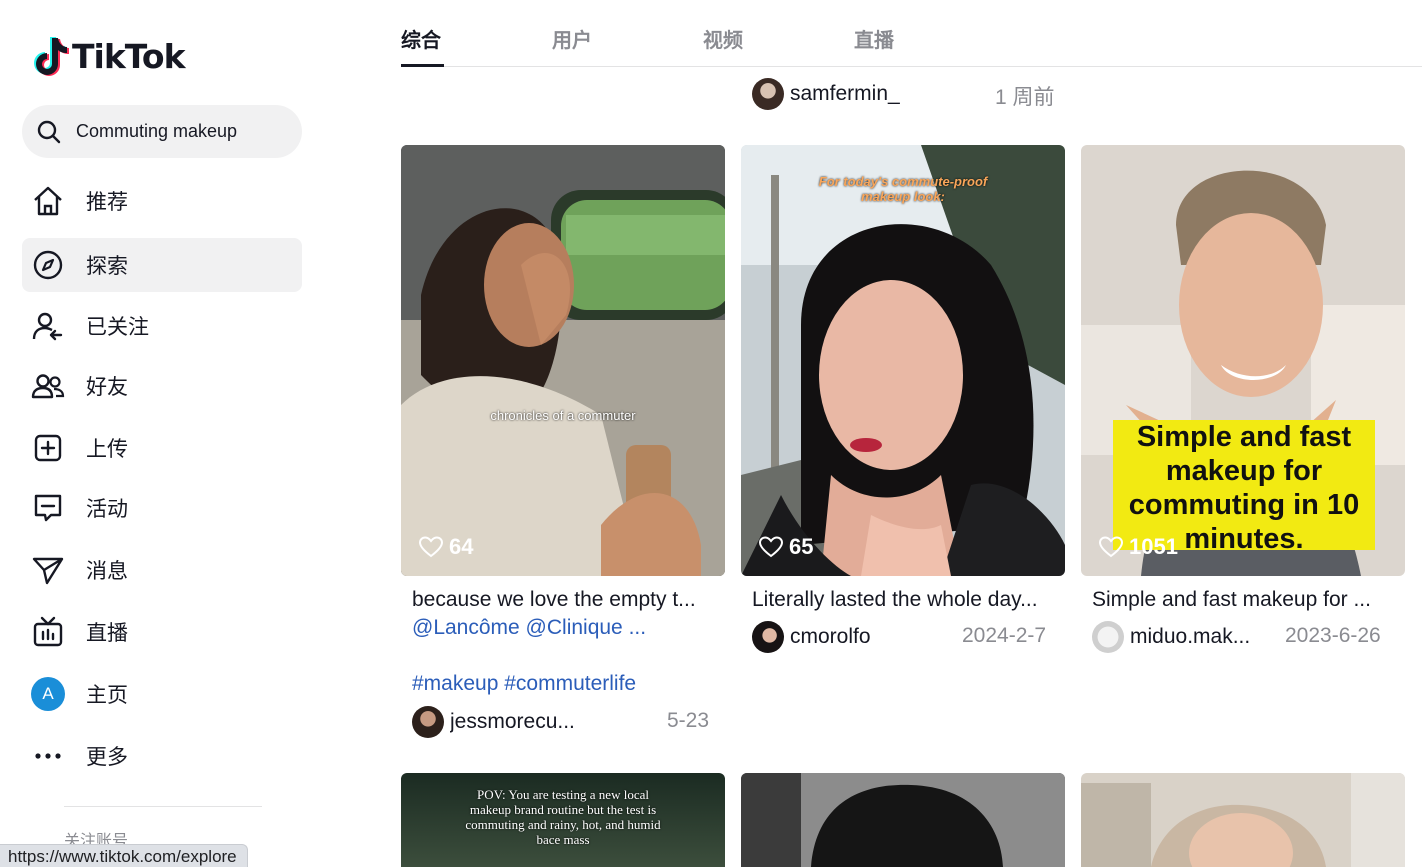 The height and width of the screenshot is (867, 1422). Describe the element at coordinates (723, 38) in the screenshot. I see `tab-videos: 视频` at that location.